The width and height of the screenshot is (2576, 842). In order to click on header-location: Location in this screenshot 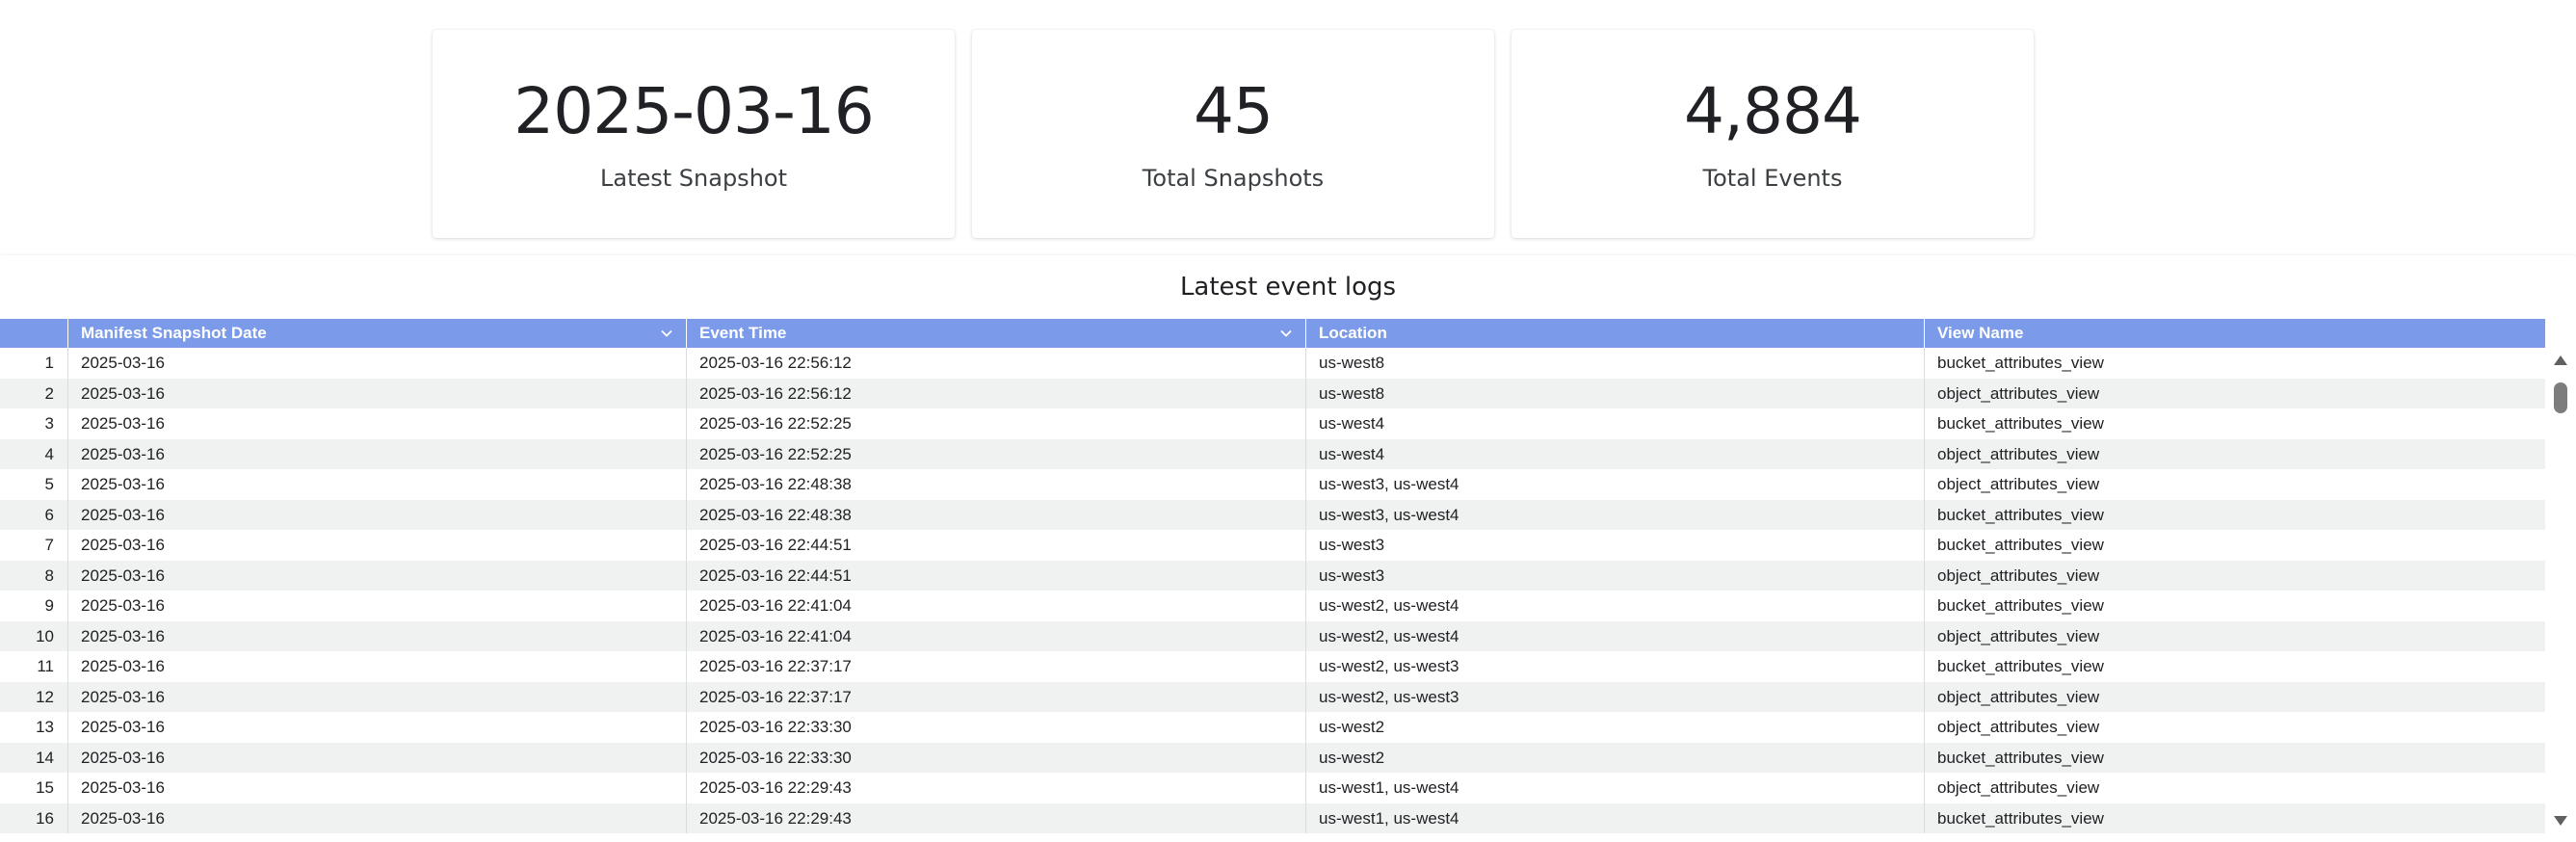, I will do `click(1616, 333)`.